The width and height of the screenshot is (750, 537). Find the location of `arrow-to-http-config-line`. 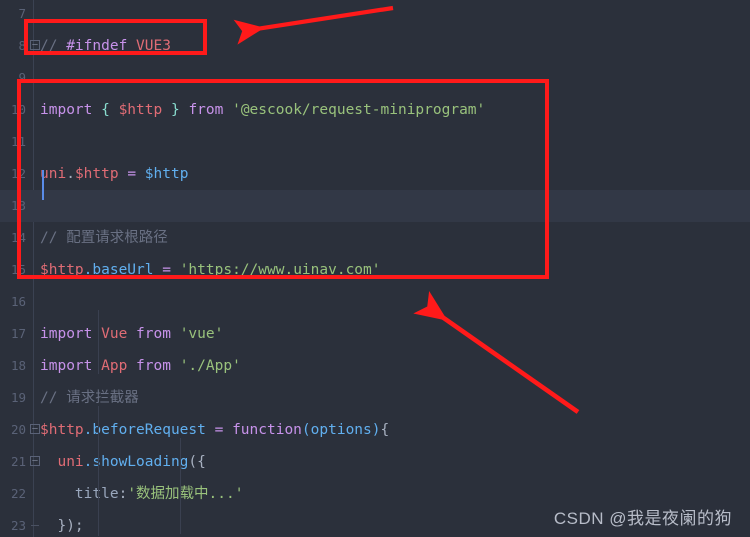

arrow-to-http-config-line is located at coordinates (496, 352).